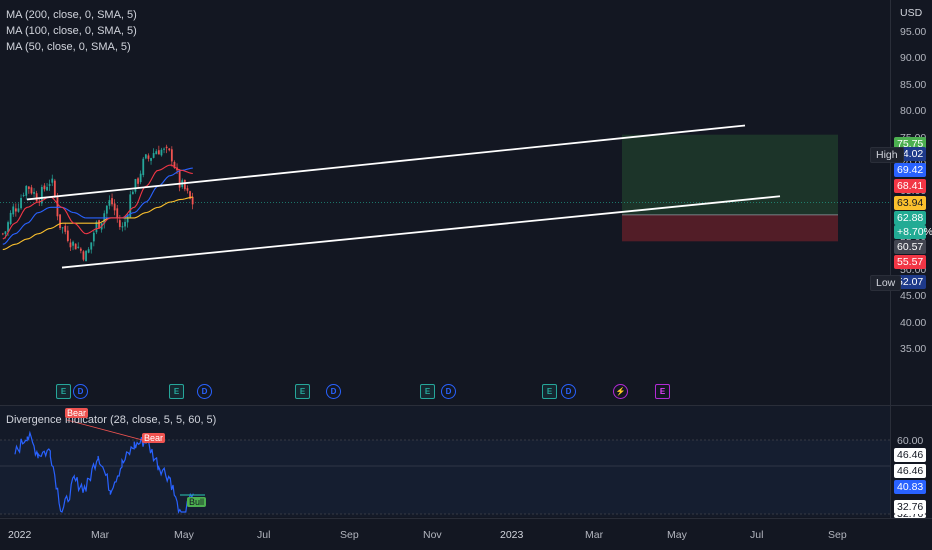 This screenshot has height=550, width=932. What do you see at coordinates (71, 31) in the screenshot?
I see `legend-ma100: MA (100, close, 0, SMA, 5)` at bounding box center [71, 31].